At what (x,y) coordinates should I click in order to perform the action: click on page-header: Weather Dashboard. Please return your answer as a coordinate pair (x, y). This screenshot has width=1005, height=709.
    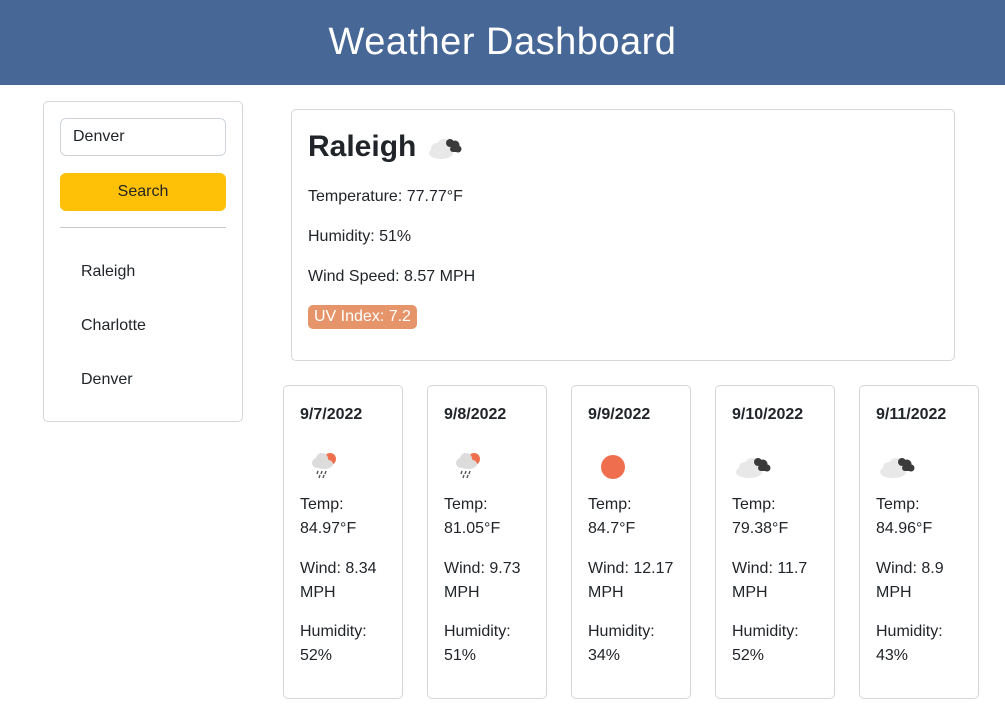
    Looking at the image, I should click on (502, 42).